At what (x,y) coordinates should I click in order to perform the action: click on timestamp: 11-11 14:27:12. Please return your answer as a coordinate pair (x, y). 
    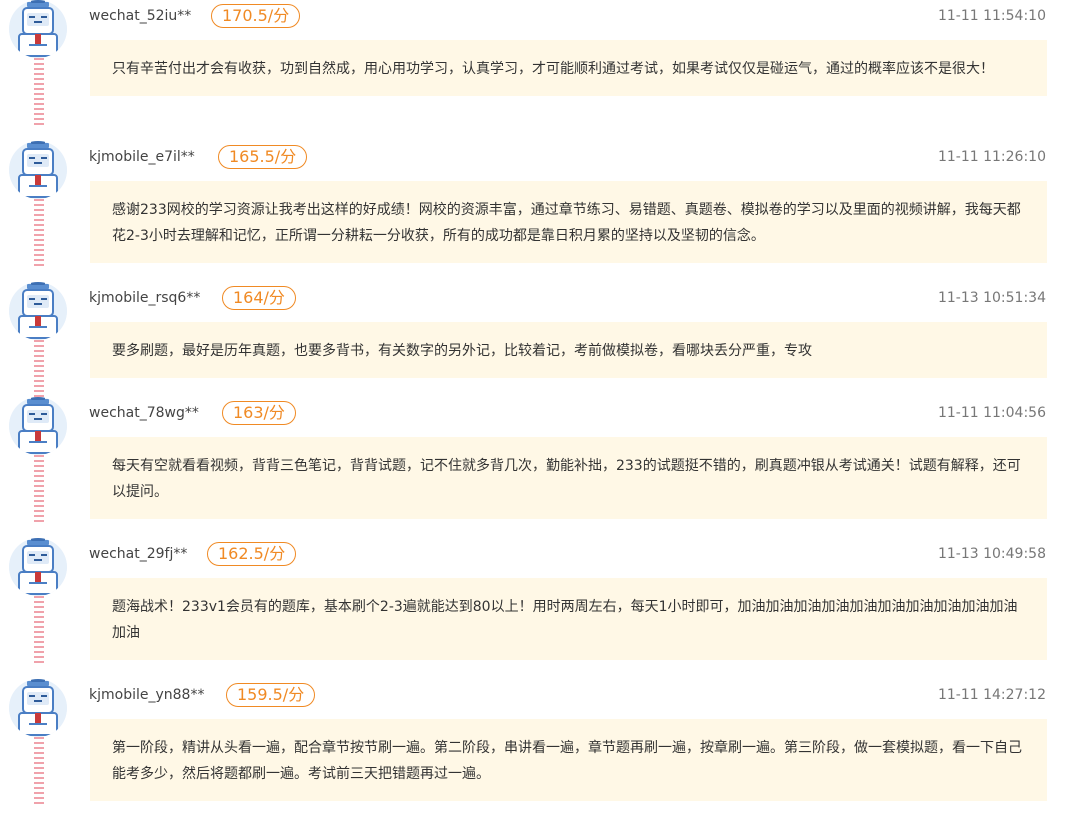
    Looking at the image, I should click on (991, 695).